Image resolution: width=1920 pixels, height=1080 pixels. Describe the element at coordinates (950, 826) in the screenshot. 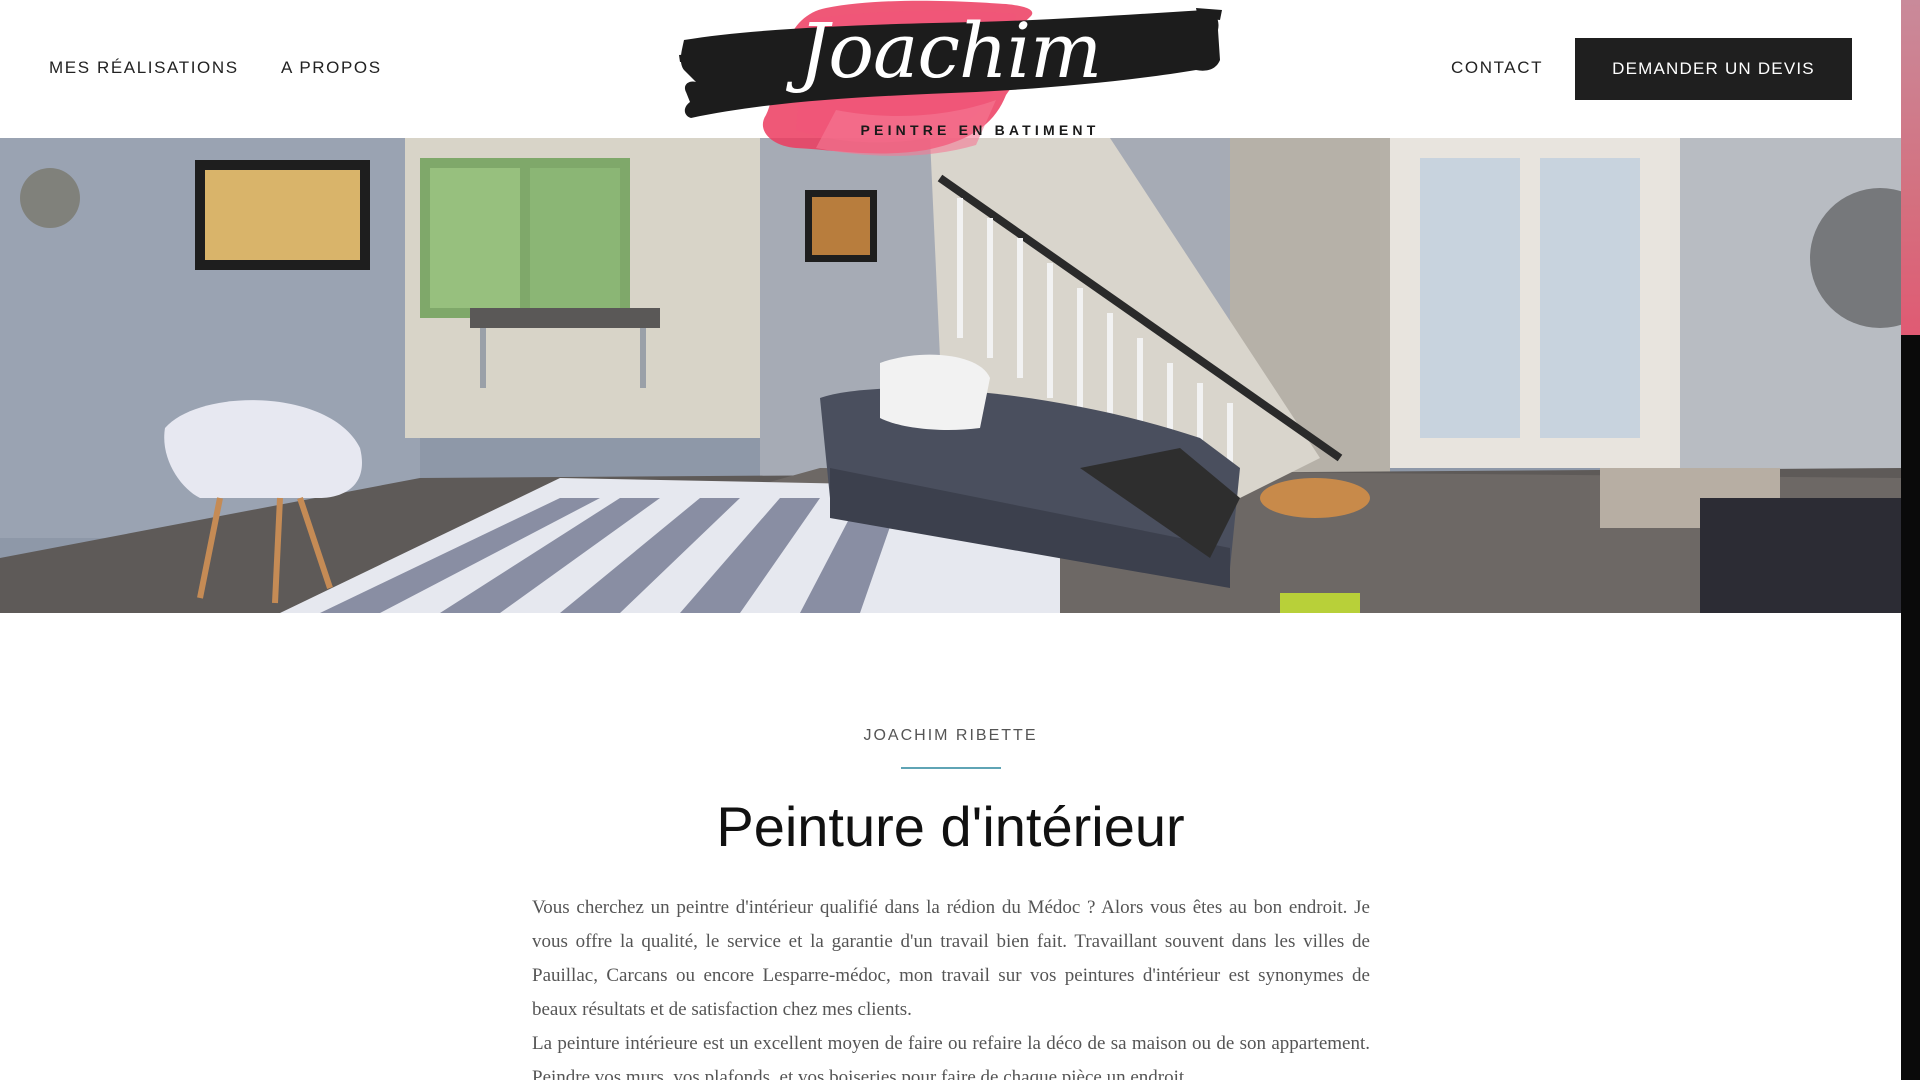

I see `section-title: Peinture d'intérieur` at that location.